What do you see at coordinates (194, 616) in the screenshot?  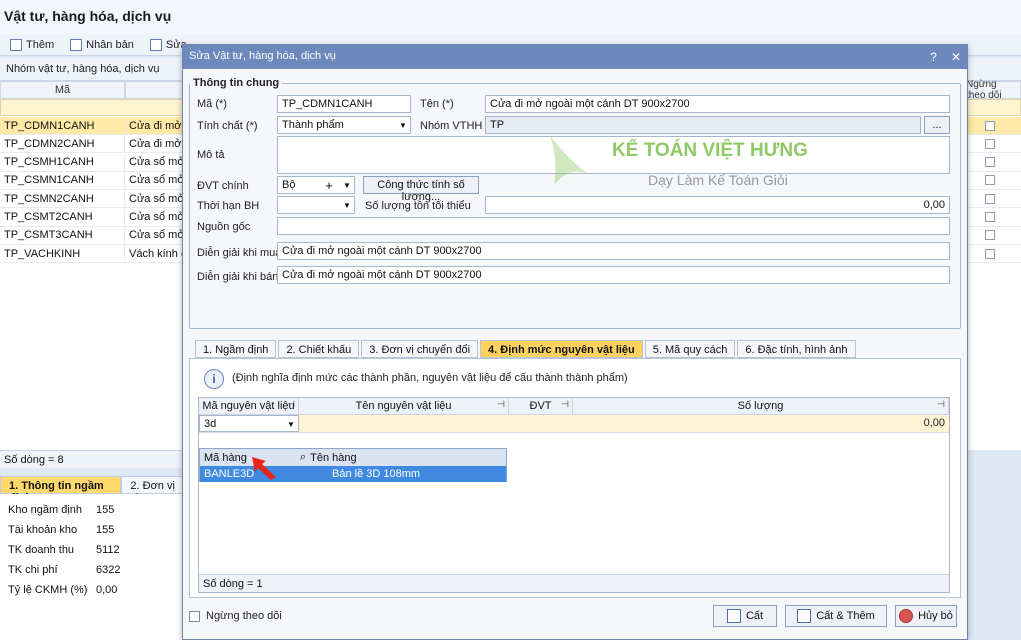 I see `checkbox-icon` at bounding box center [194, 616].